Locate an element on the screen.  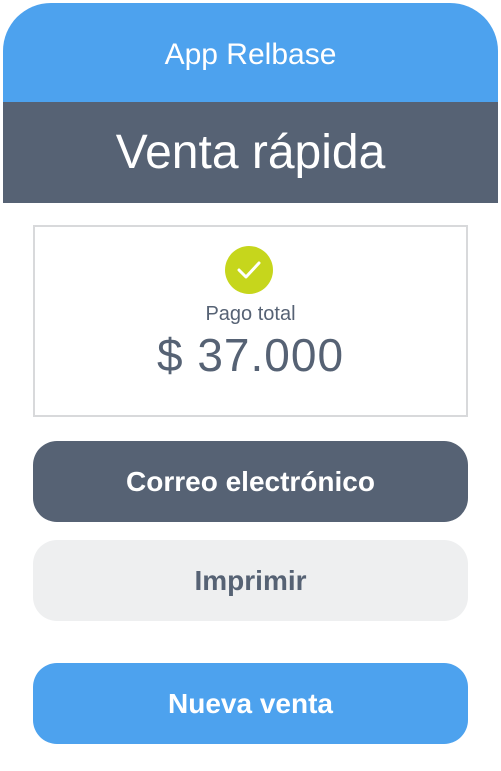
check-icon is located at coordinates (249, 270).